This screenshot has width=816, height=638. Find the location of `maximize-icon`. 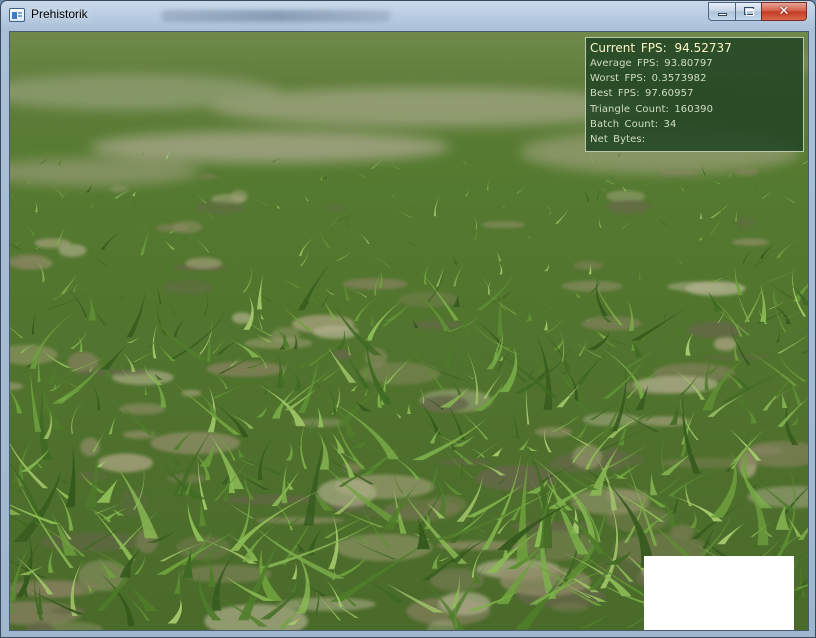

maximize-icon is located at coordinates (749, 11).